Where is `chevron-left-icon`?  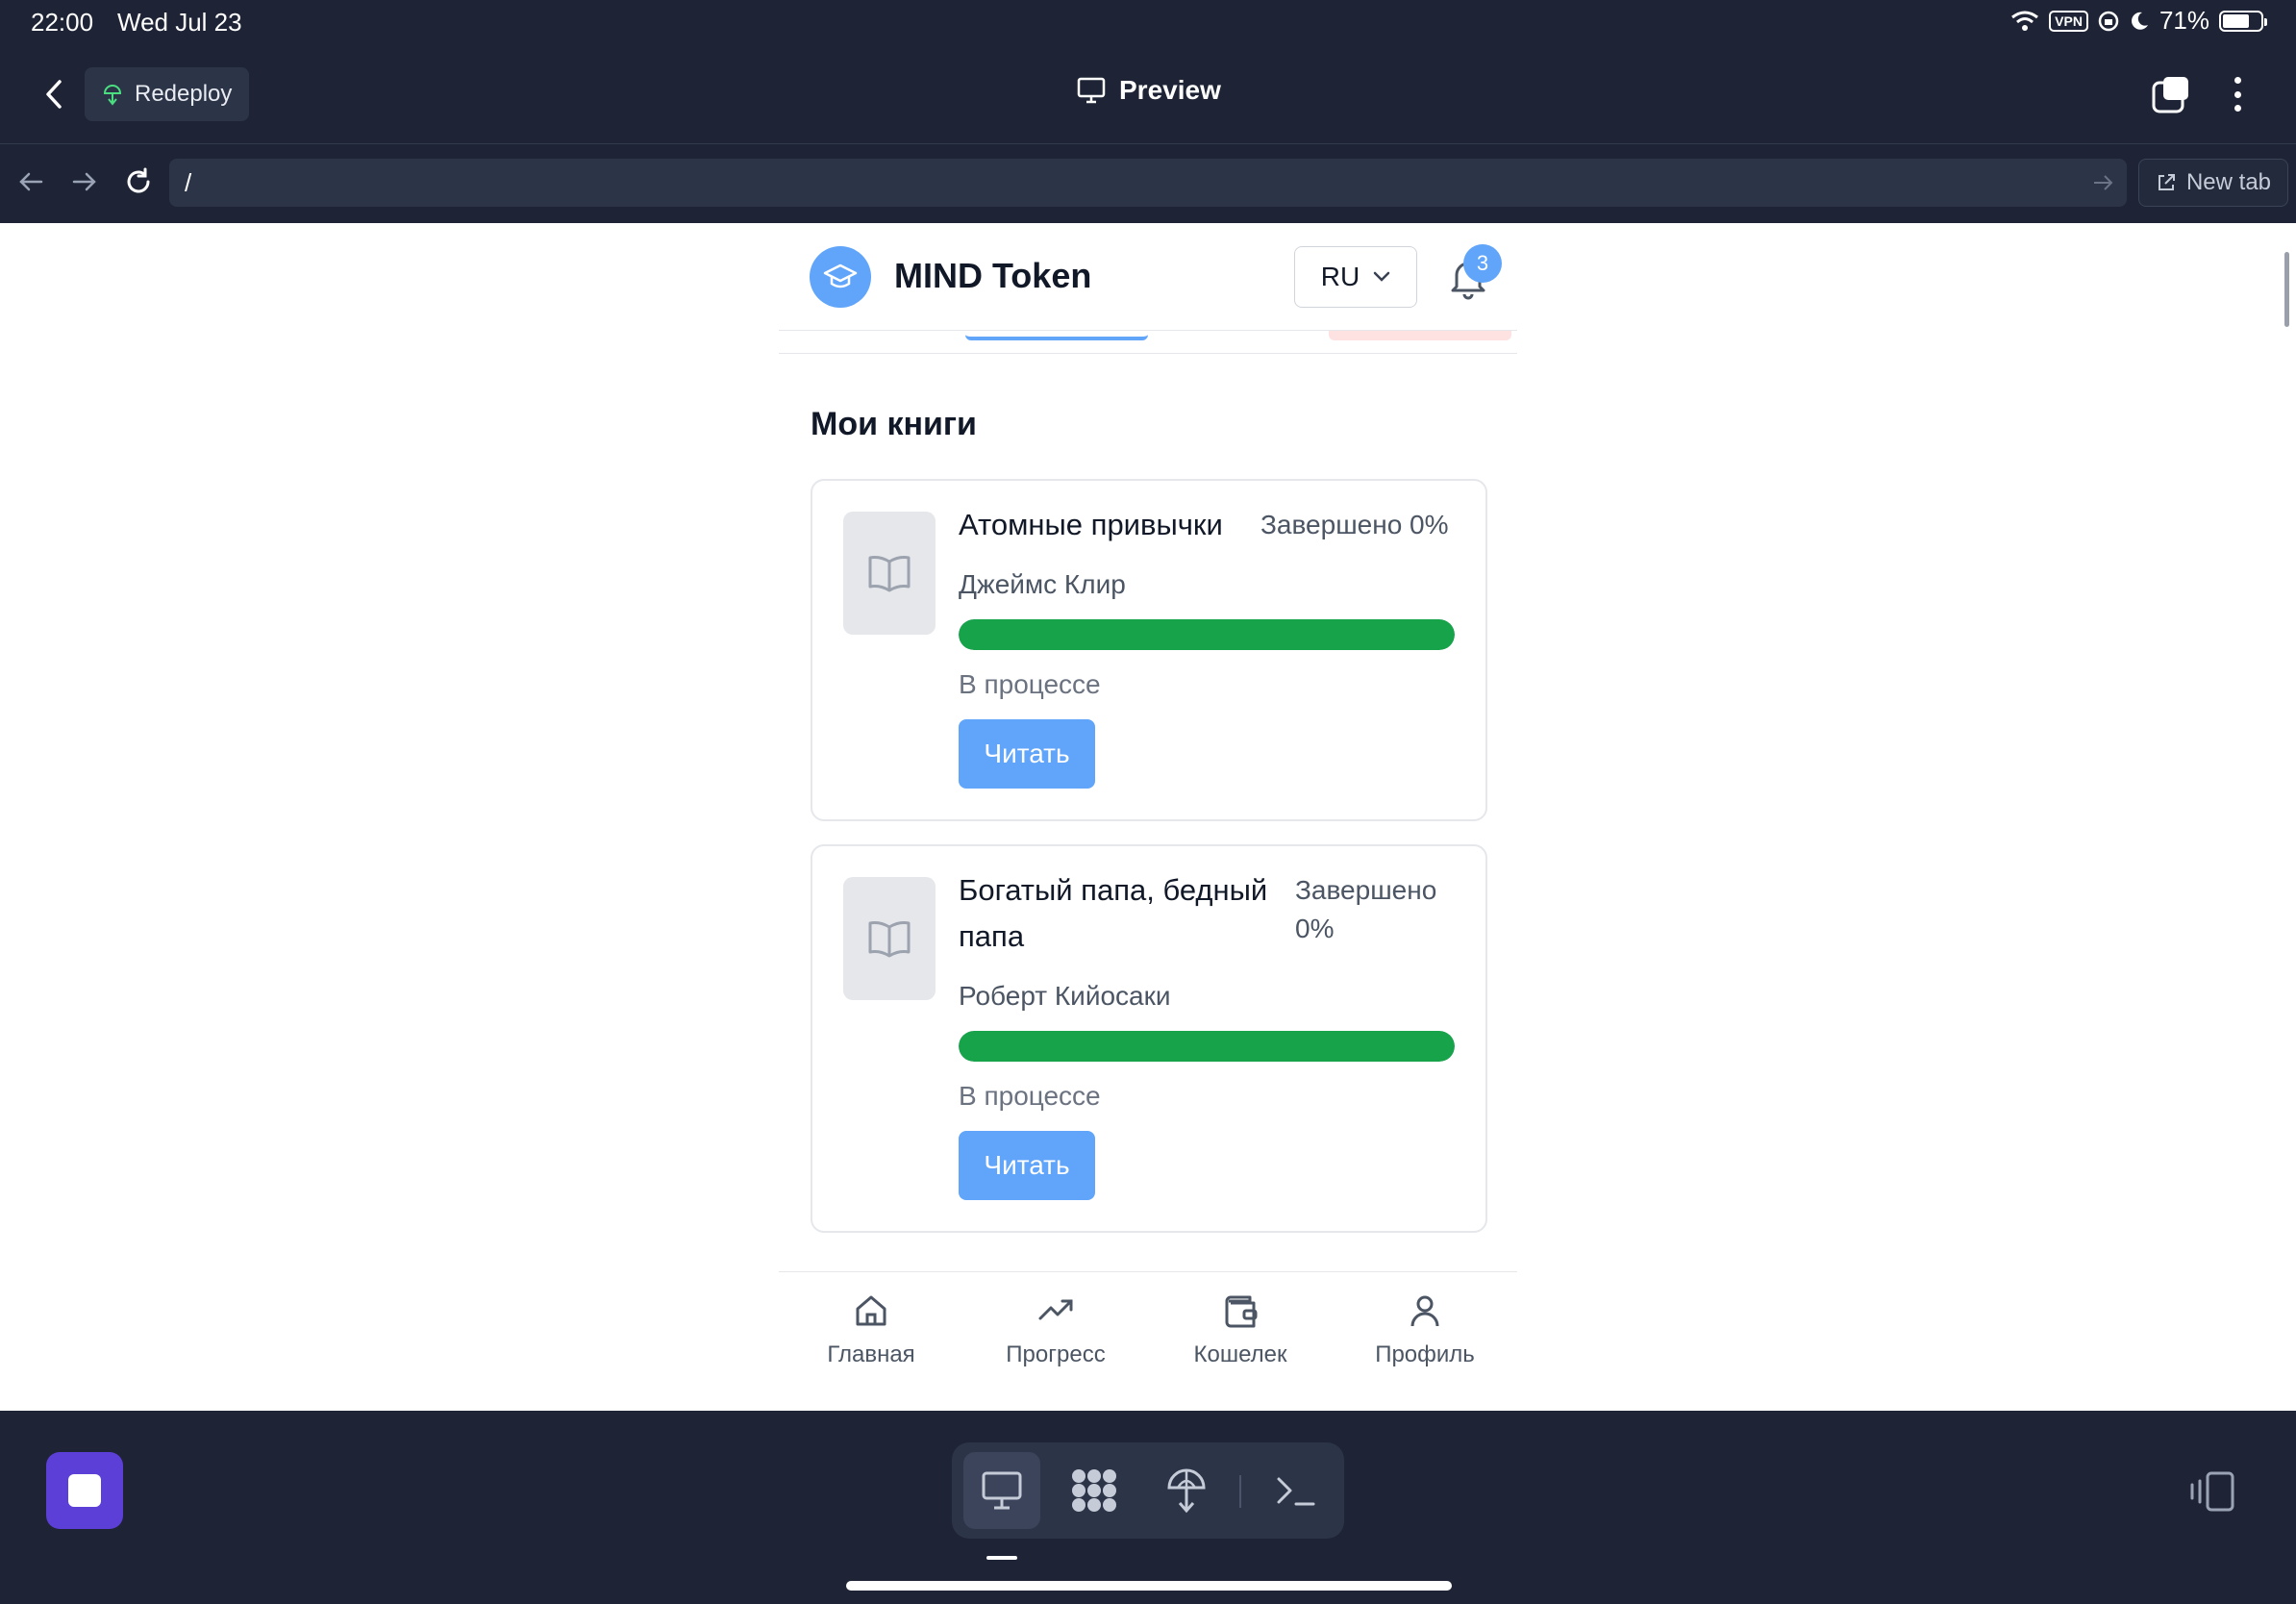 chevron-left-icon is located at coordinates (54, 94).